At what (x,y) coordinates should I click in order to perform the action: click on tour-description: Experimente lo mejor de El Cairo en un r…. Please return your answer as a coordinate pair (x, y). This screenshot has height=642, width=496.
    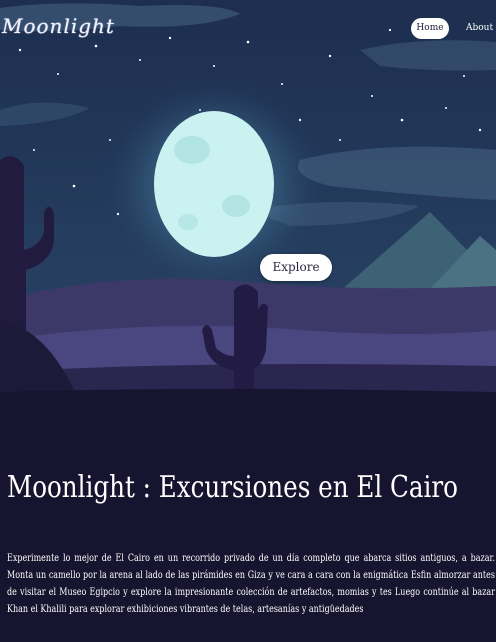
    Looking at the image, I should click on (251, 584).